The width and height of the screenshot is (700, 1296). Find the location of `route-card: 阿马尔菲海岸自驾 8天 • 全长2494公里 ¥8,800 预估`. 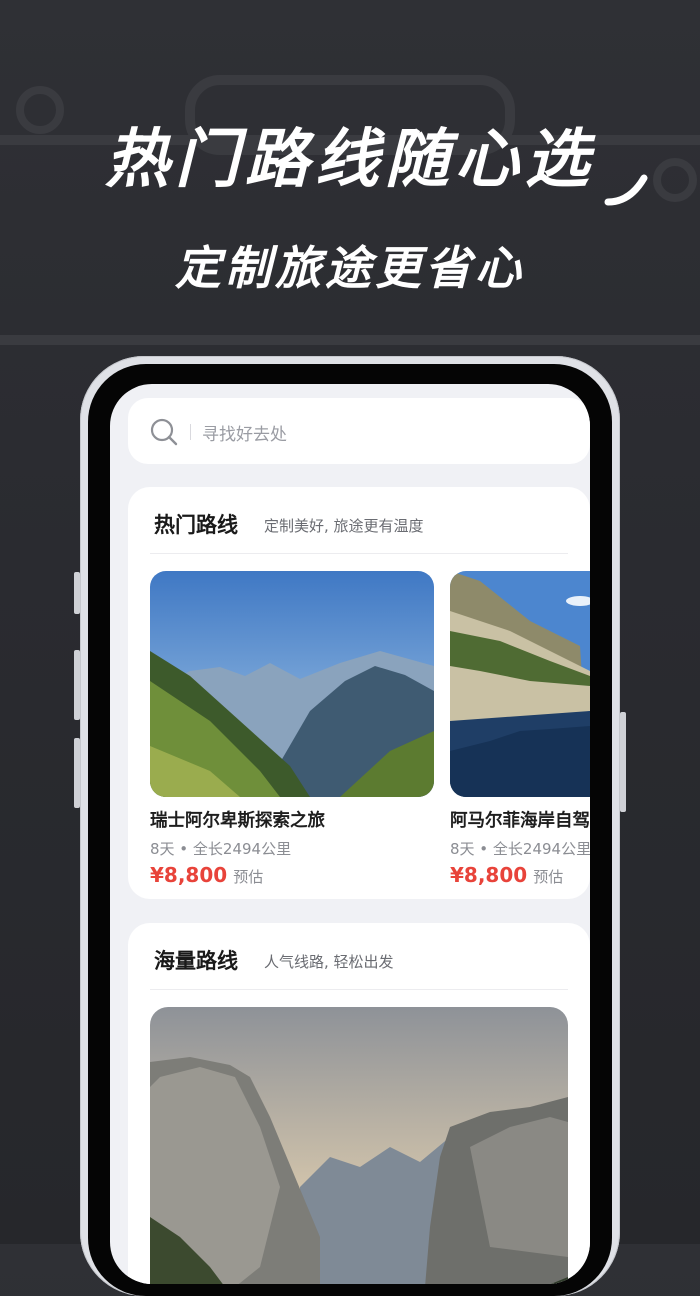

route-card: 阿马尔菲海岸自驾 8天 • 全长2494公里 ¥8,800 预估 is located at coordinates (520, 729).